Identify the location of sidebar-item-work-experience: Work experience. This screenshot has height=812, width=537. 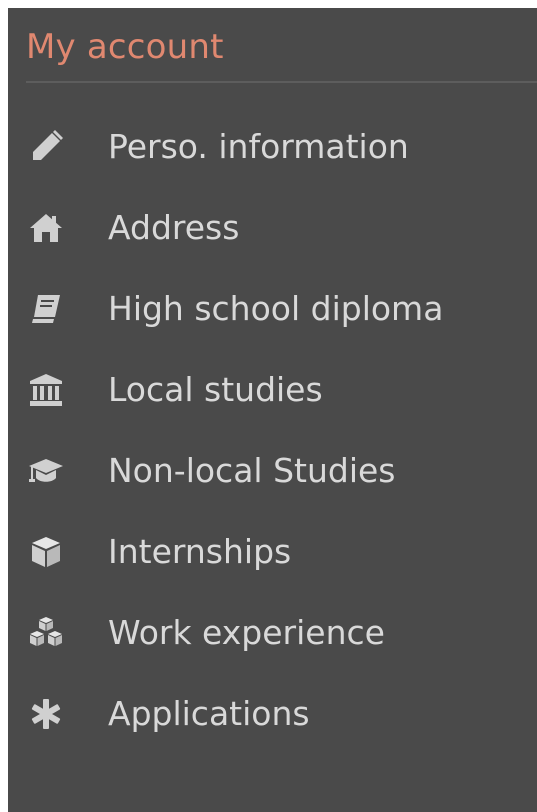
(272, 633).